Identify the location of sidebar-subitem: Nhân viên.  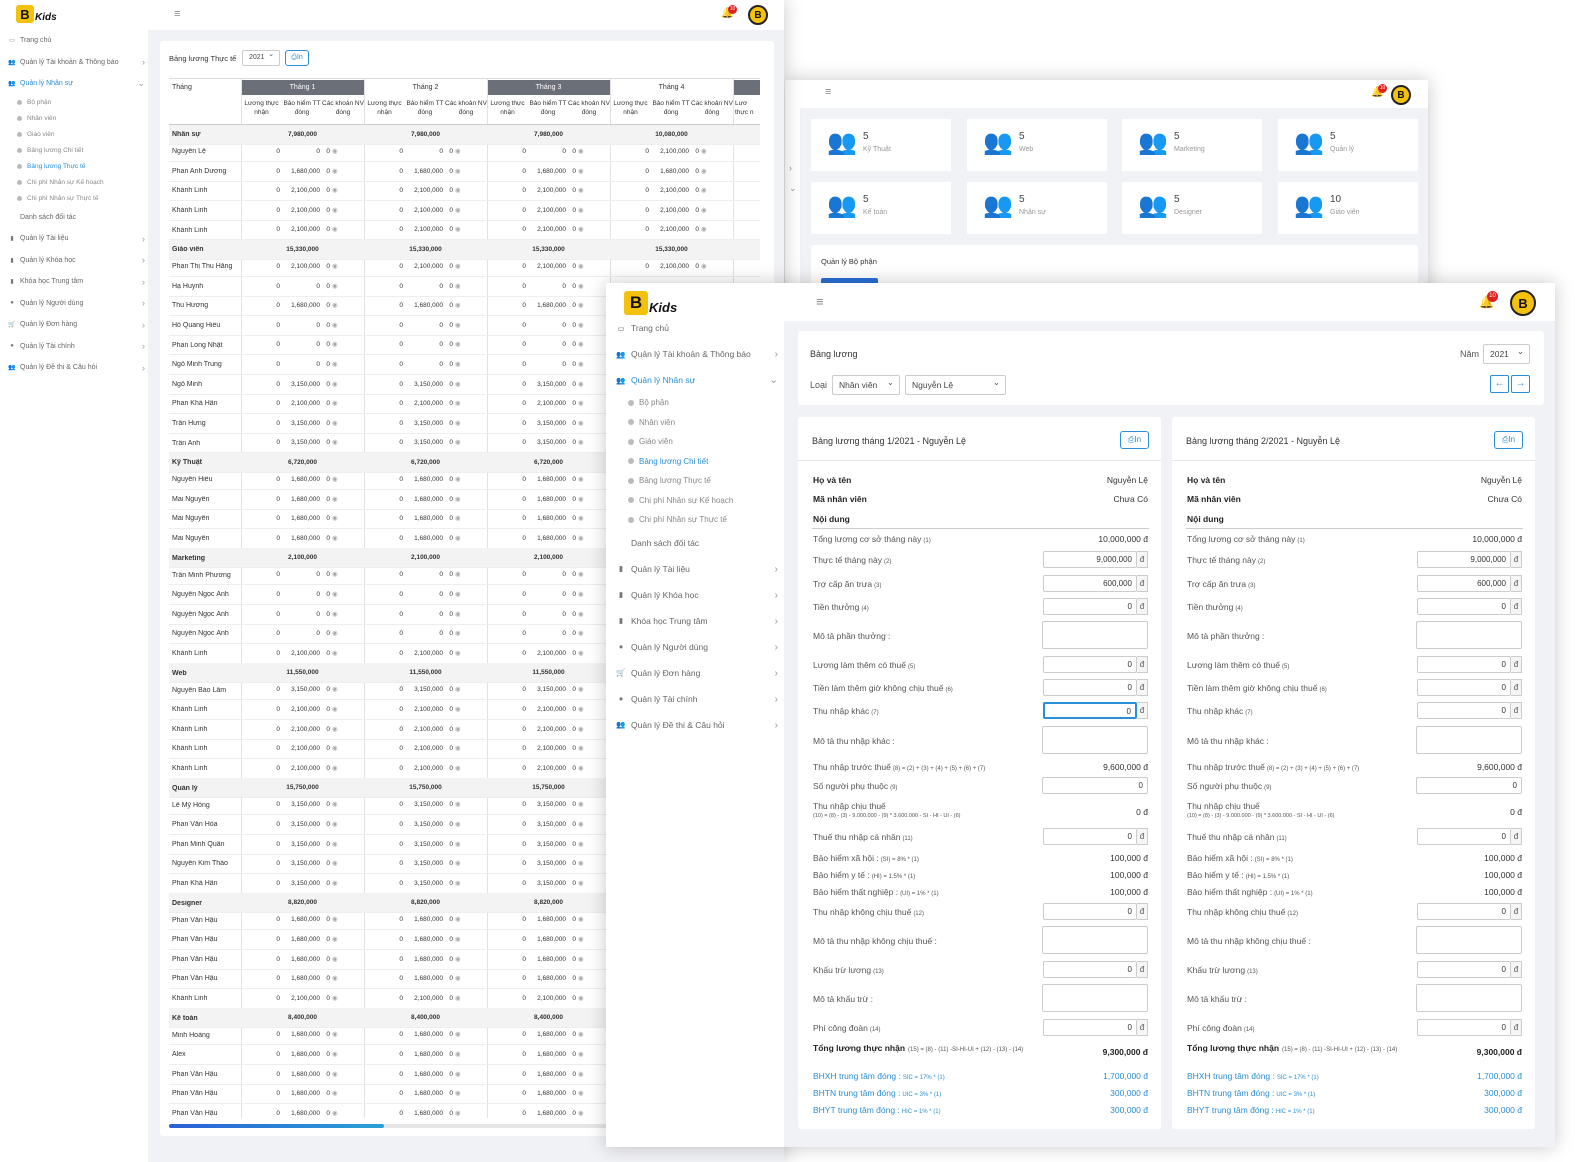
(651, 423).